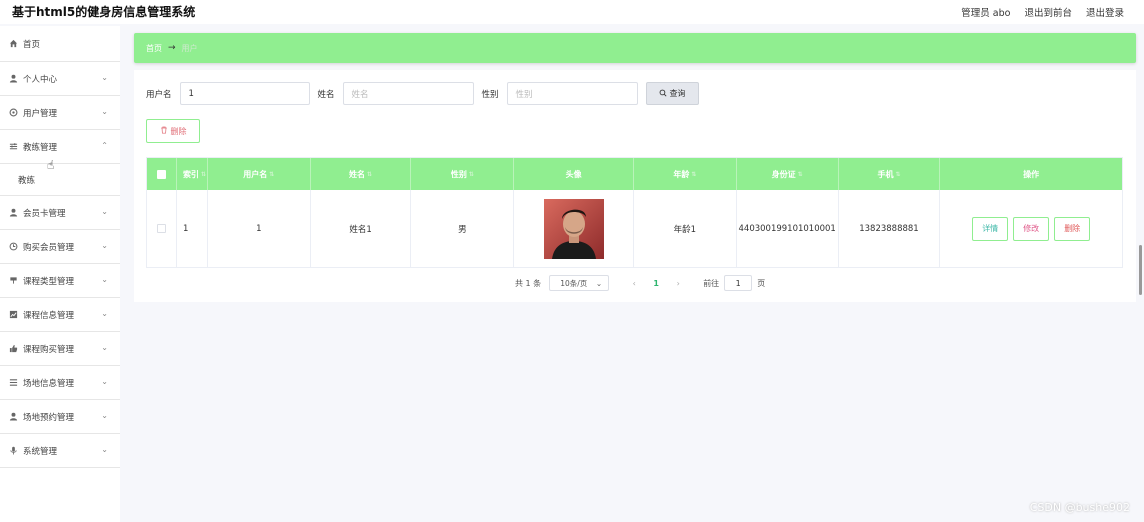 Image resolution: width=1144 pixels, height=522 pixels. Describe the element at coordinates (13, 383) in the screenshot. I see `list-icon` at that location.